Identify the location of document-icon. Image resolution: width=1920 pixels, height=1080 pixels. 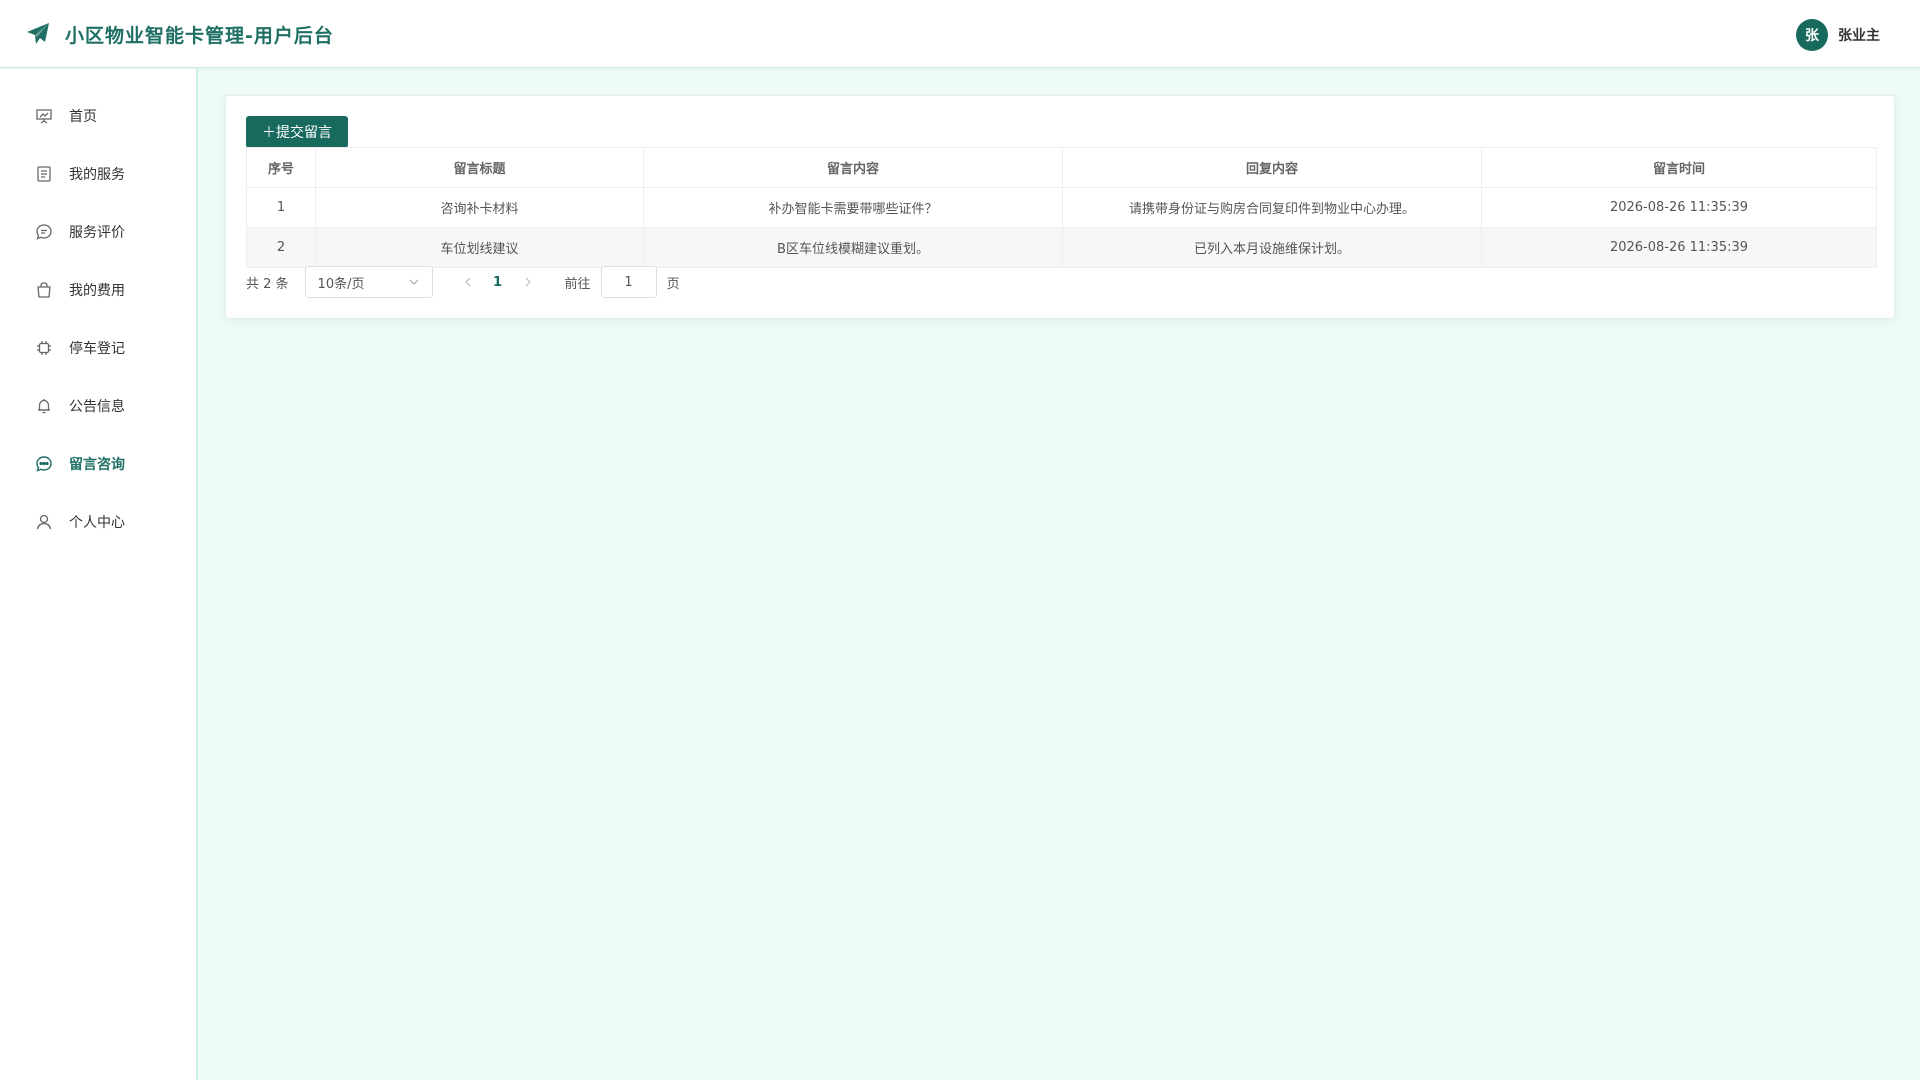
(44, 174).